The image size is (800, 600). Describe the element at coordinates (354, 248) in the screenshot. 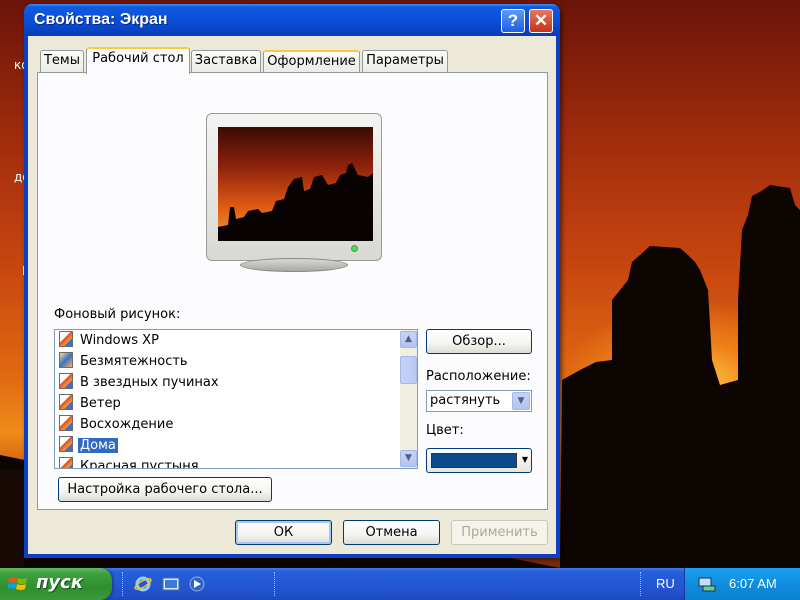

I see `power-led-icon` at that location.